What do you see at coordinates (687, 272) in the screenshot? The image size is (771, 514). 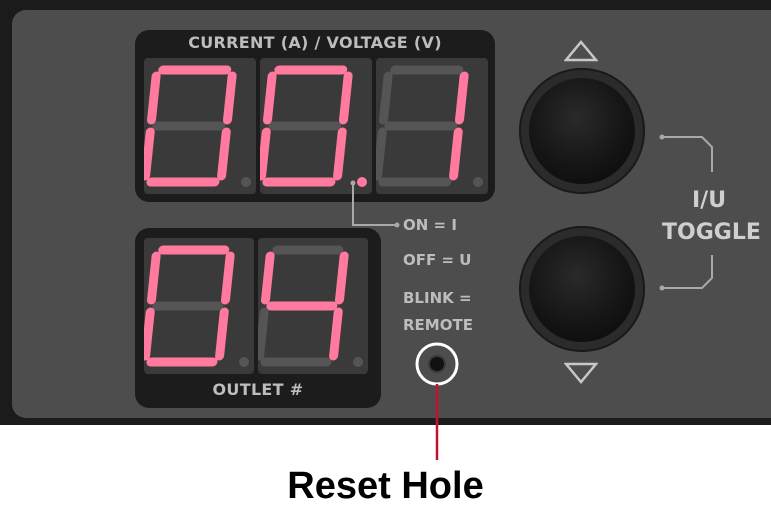 I see `toggle-bracket-bottom` at bounding box center [687, 272].